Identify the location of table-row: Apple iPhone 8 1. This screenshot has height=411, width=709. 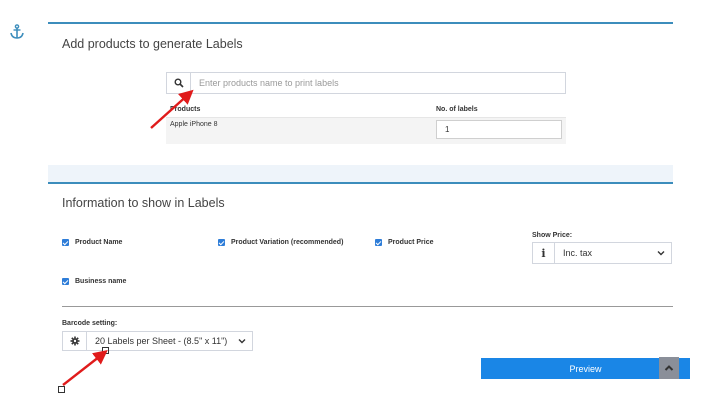
(366, 131).